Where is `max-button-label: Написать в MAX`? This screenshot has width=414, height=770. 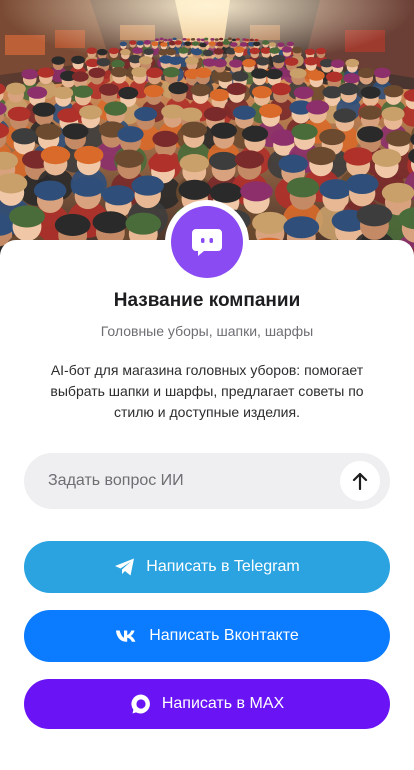
max-button-label: Написать в MAX is located at coordinates (223, 703).